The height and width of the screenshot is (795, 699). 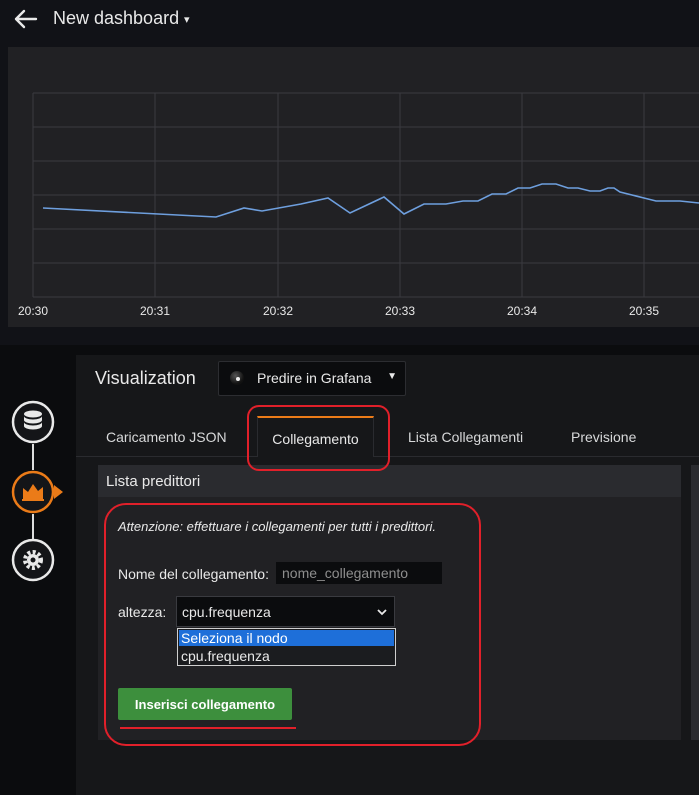 What do you see at coordinates (278, 311) in the screenshot?
I see `x-tick-label: 20:32` at bounding box center [278, 311].